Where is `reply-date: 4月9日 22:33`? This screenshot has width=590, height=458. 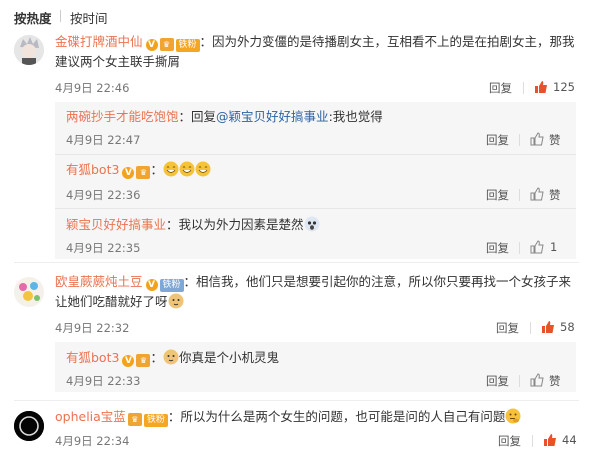 reply-date: 4月9日 22:33 is located at coordinates (103, 381).